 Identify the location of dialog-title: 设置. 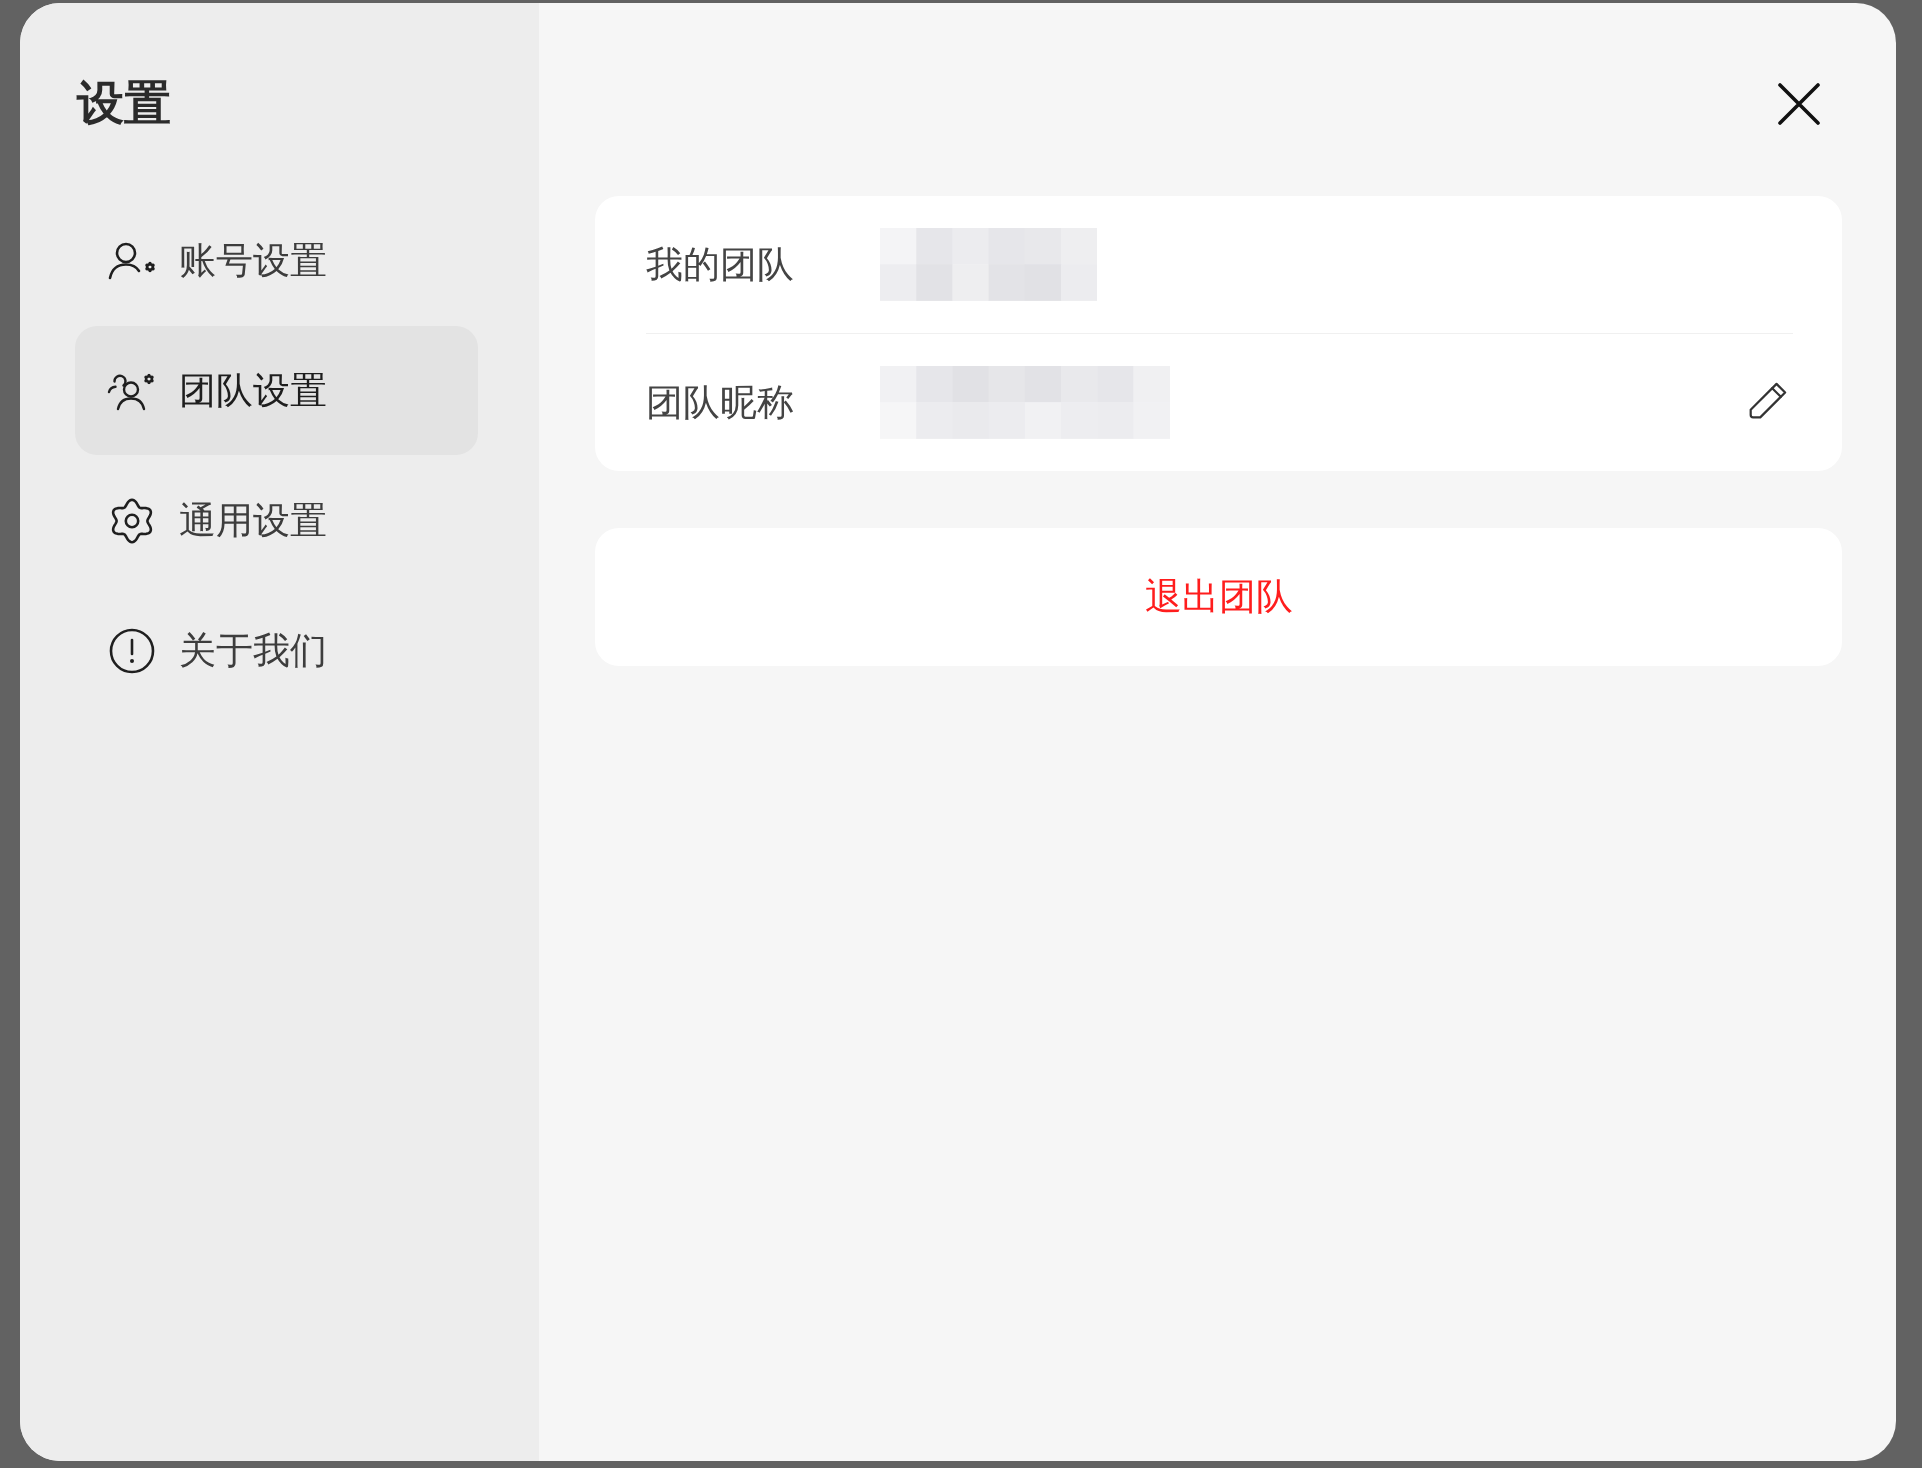
(124, 103).